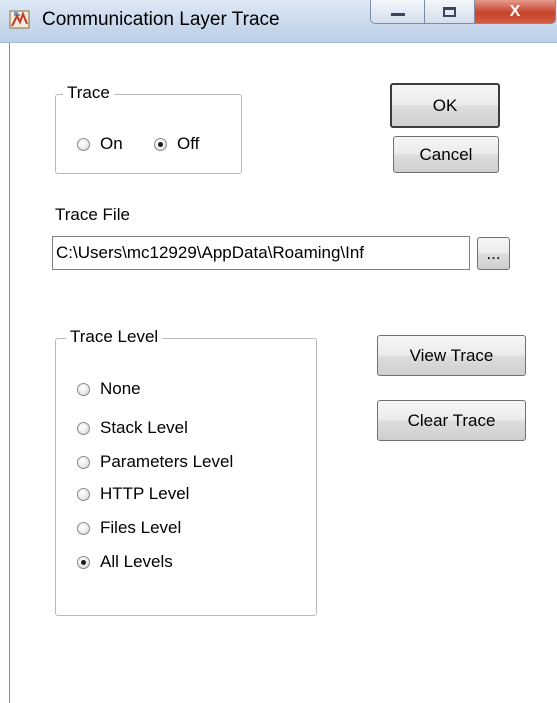 Image resolution: width=557 pixels, height=703 pixels. Describe the element at coordinates (83, 562) in the screenshot. I see `trace-level-all-radio` at that location.